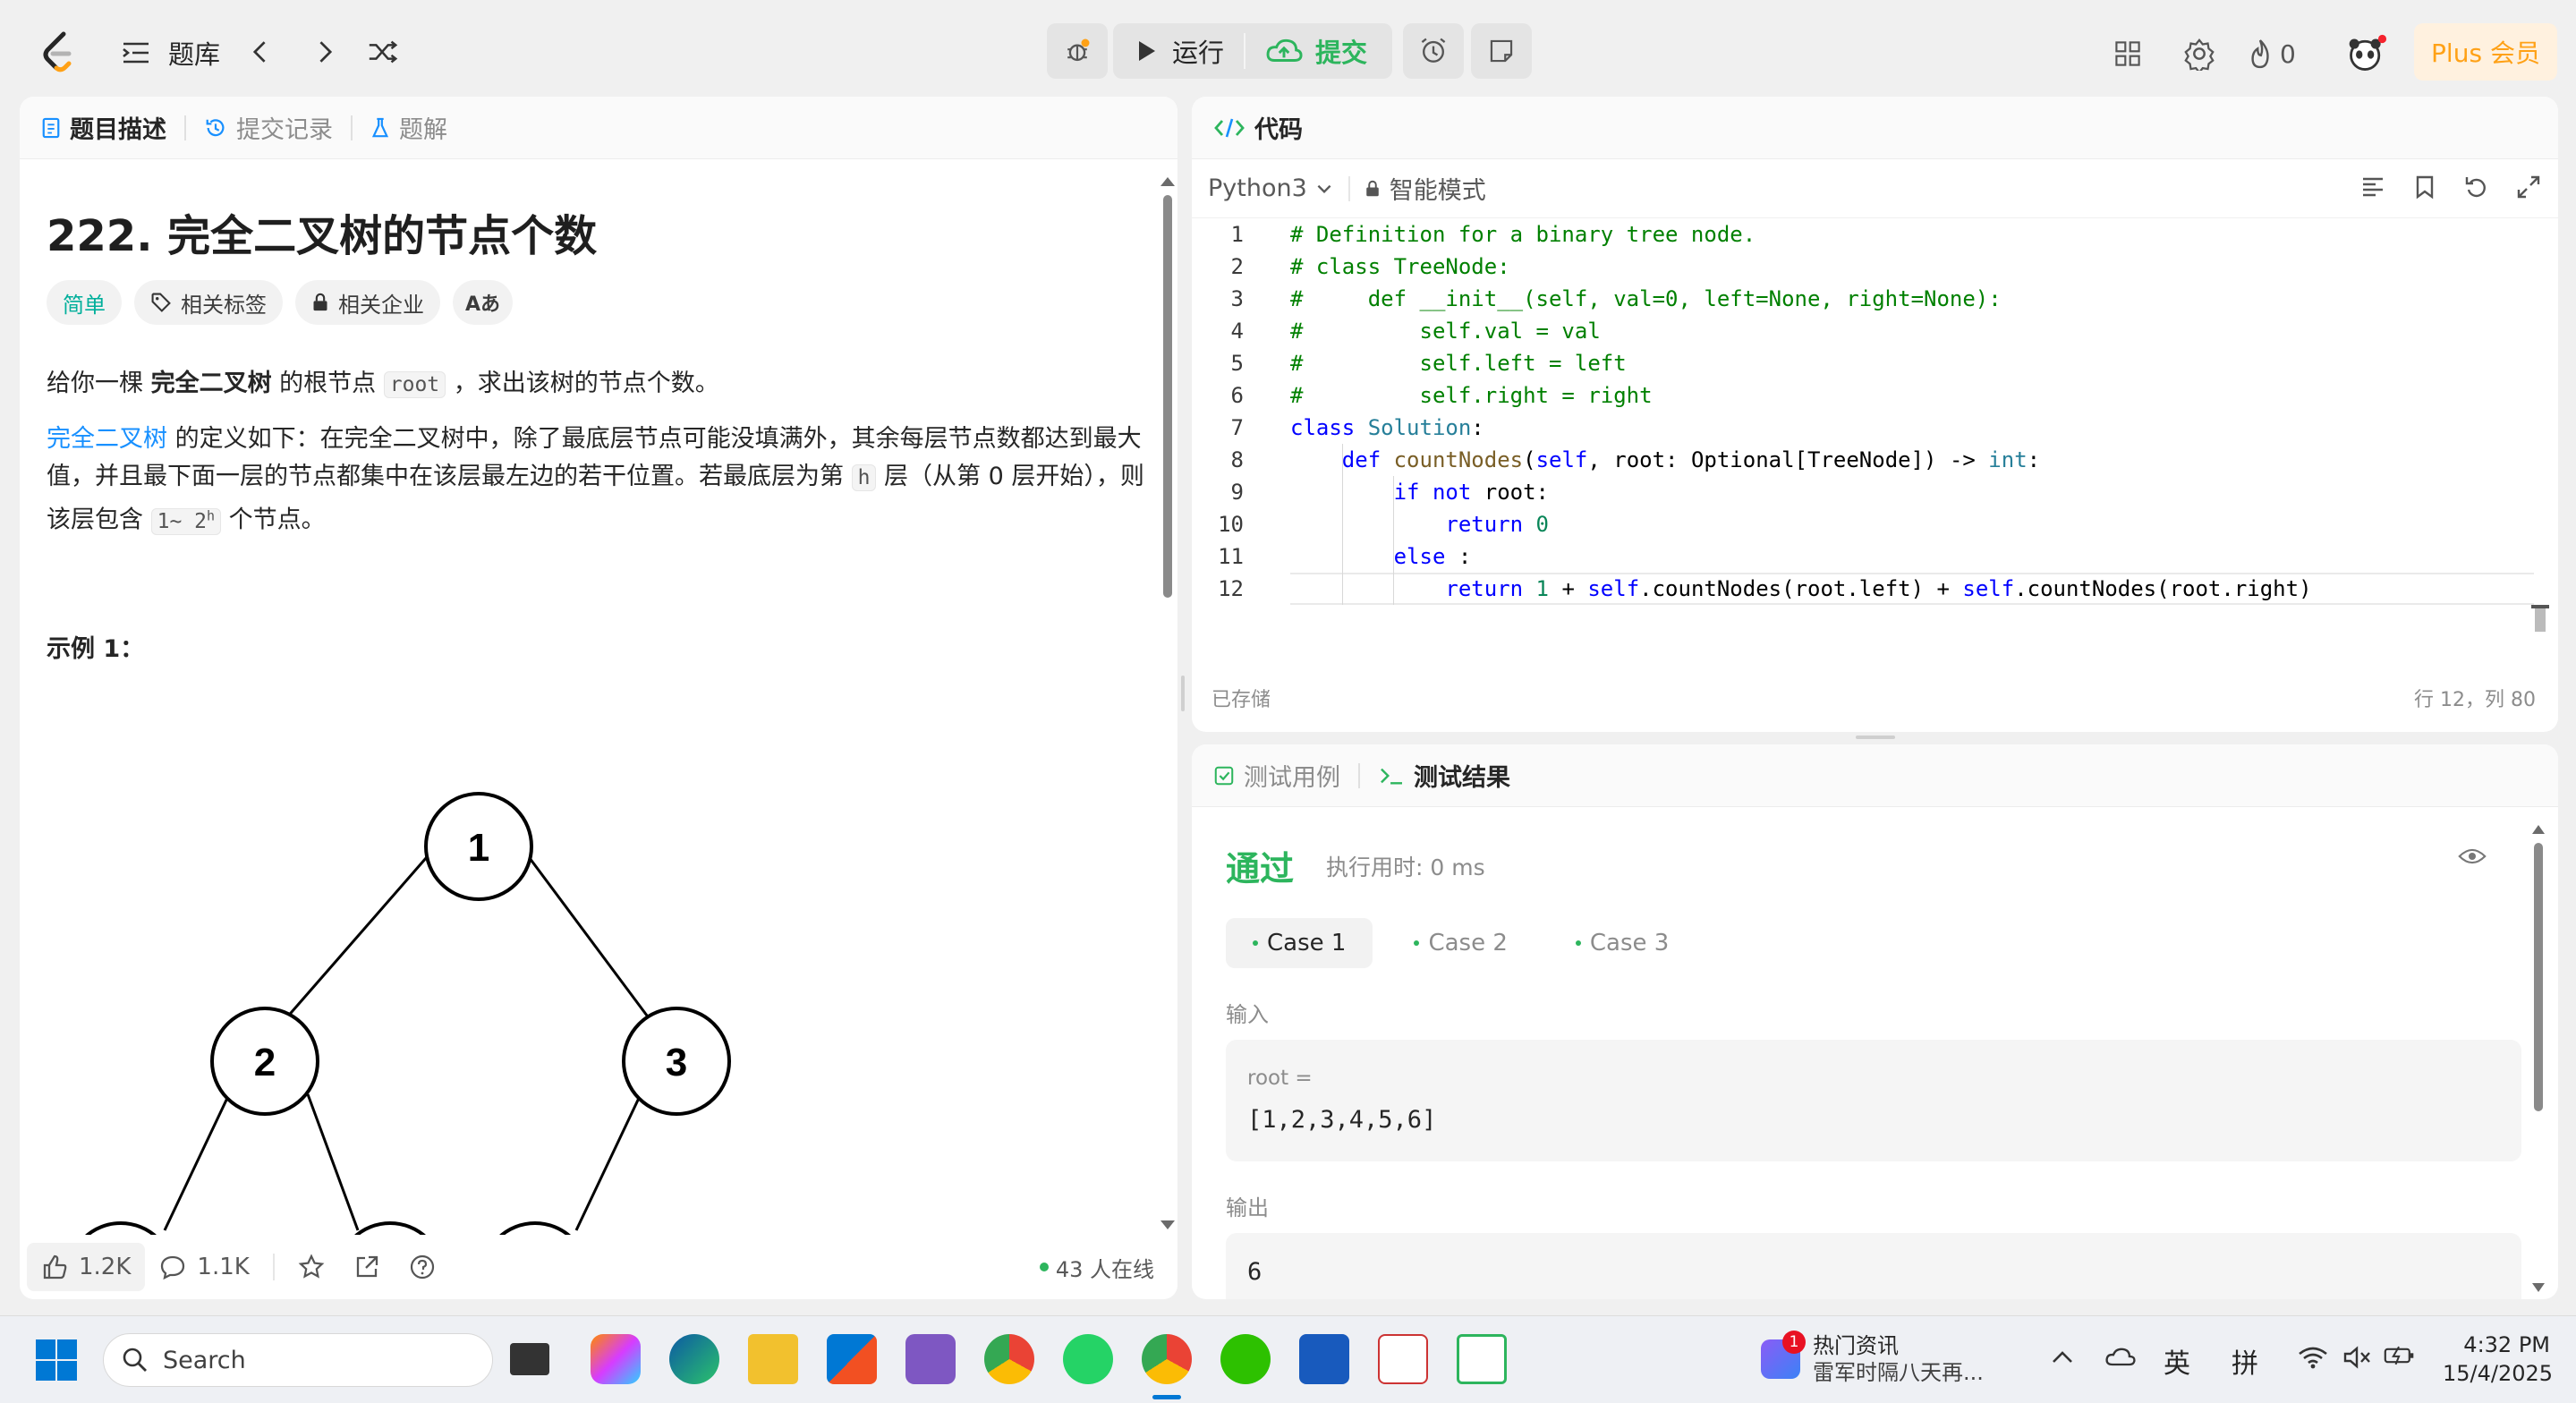 This screenshot has height=1403, width=2576. What do you see at coordinates (1425, 188) in the screenshot?
I see `smart-mode-toggle: 智能模式` at bounding box center [1425, 188].